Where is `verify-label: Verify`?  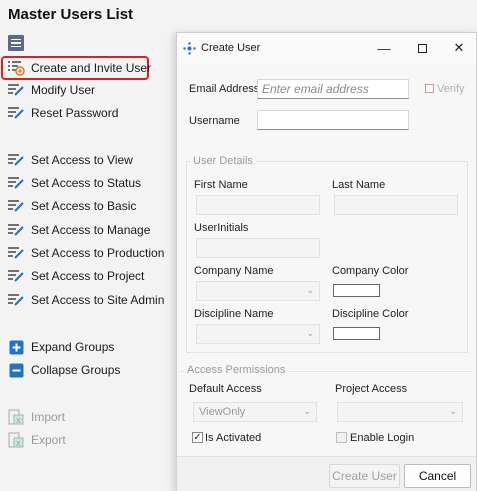
verify-label: Verify is located at coordinates (451, 89).